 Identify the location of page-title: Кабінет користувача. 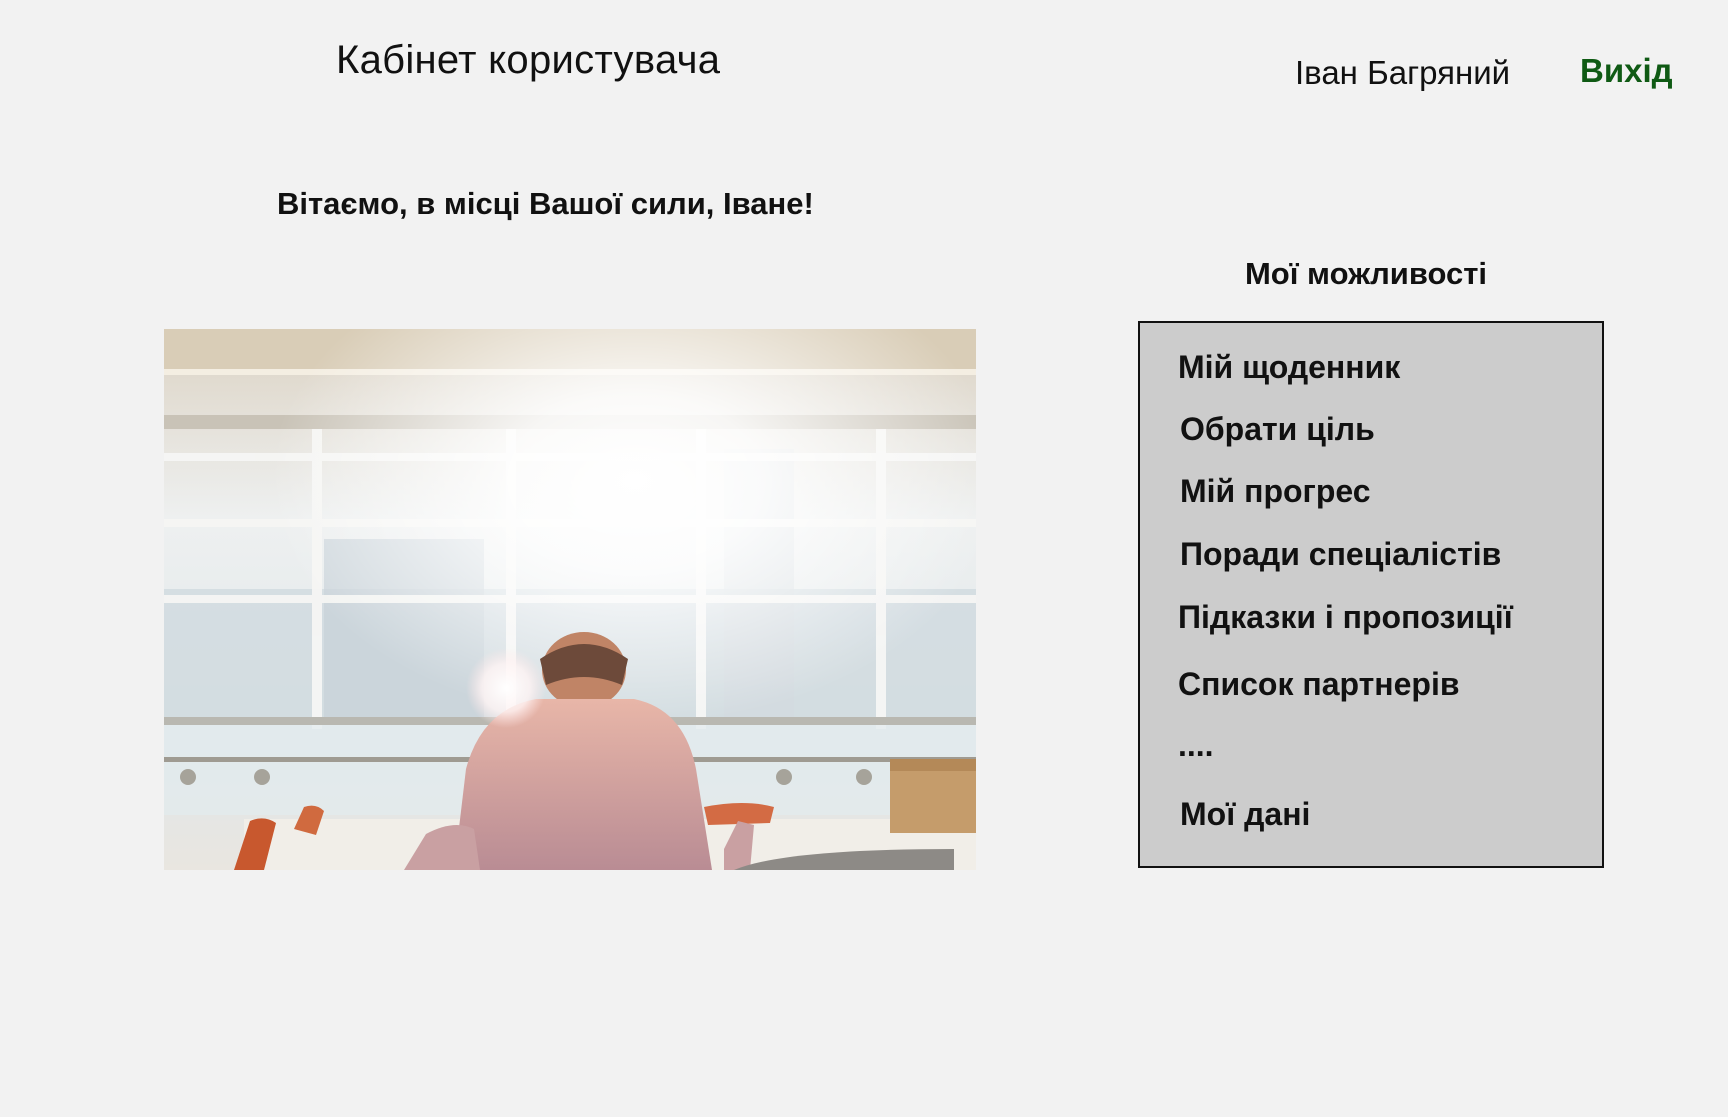
(528, 60).